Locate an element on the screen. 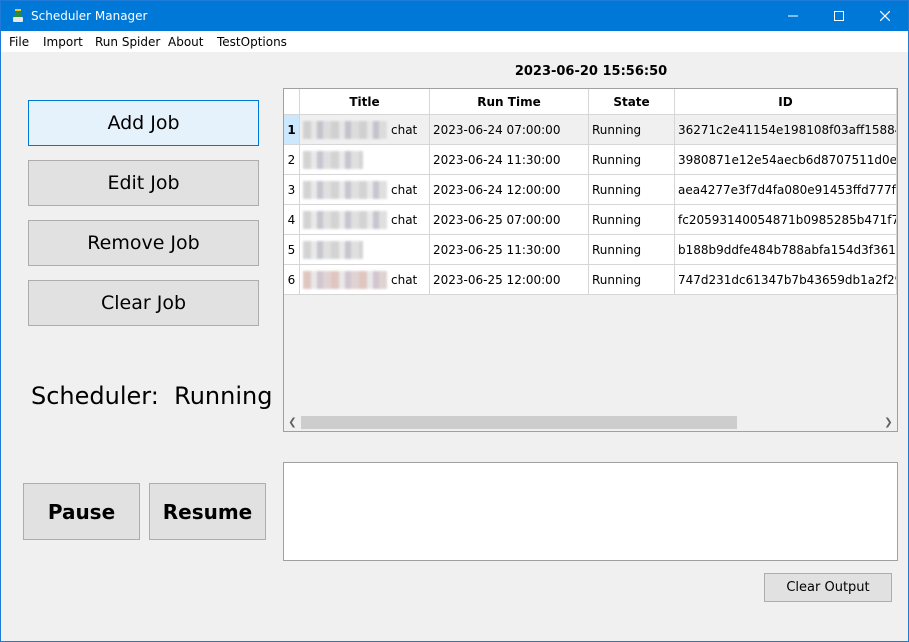  run-time-cell: 2023-06-24 07:00:00 is located at coordinates (509, 130).